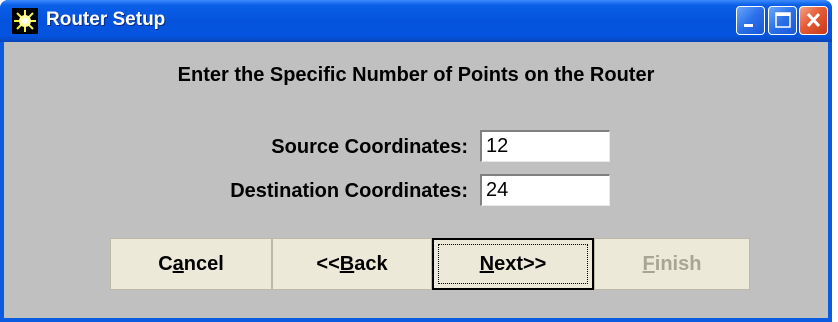 Image resolution: width=838 pixels, height=322 pixels. What do you see at coordinates (25, 21) in the screenshot?
I see `sun-burst-icon` at bounding box center [25, 21].